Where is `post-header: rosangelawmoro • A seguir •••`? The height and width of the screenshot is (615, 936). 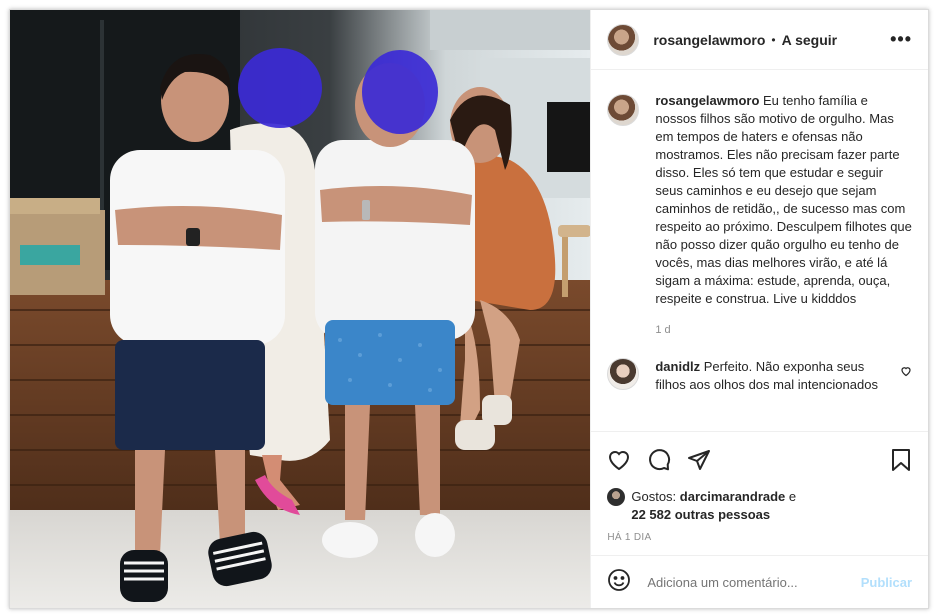 post-header: rosangelawmoro • A seguir ••• is located at coordinates (759, 40).